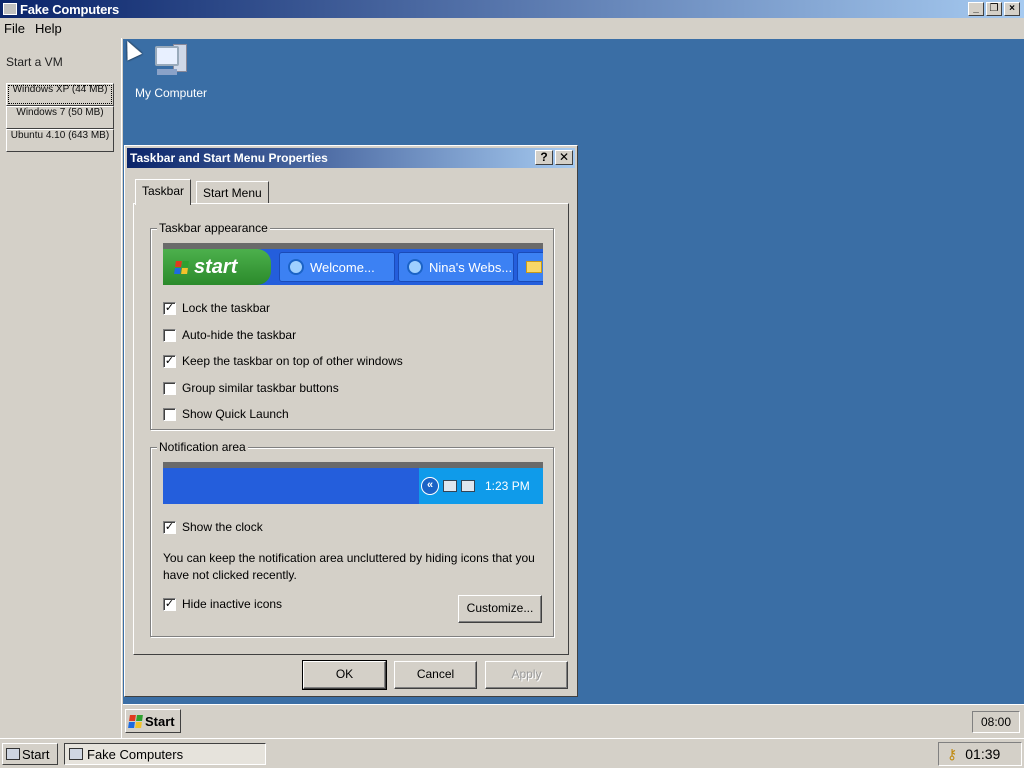 The image size is (1024, 768). What do you see at coordinates (160, 721) in the screenshot?
I see `guest-start-label: Start` at bounding box center [160, 721].